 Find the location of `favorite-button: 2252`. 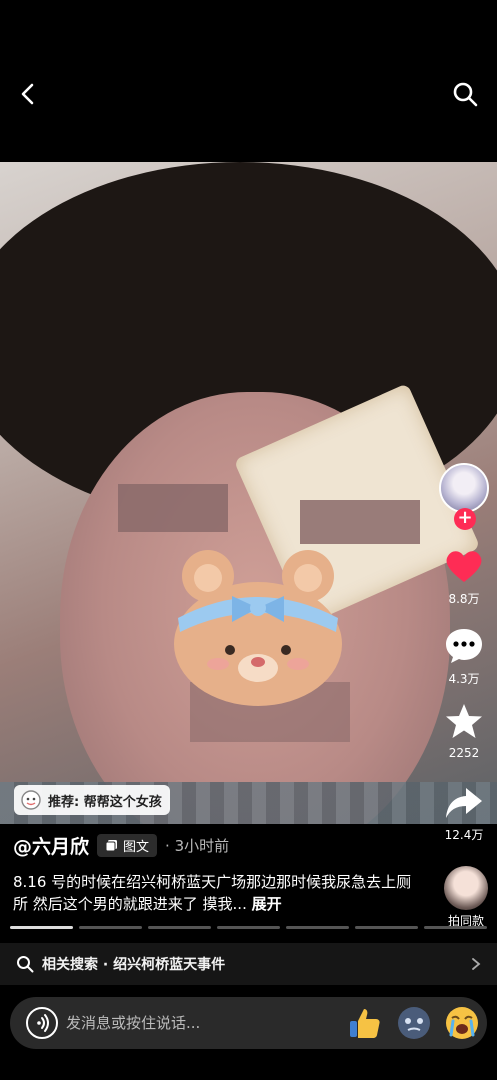

favorite-button: 2252 is located at coordinates (464, 731).